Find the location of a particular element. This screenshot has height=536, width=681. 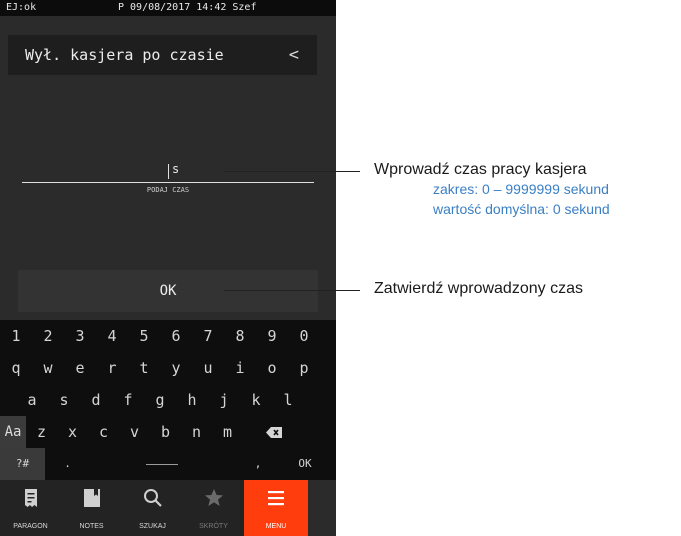

nav-label-paragon: PARAGON is located at coordinates (30, 526).